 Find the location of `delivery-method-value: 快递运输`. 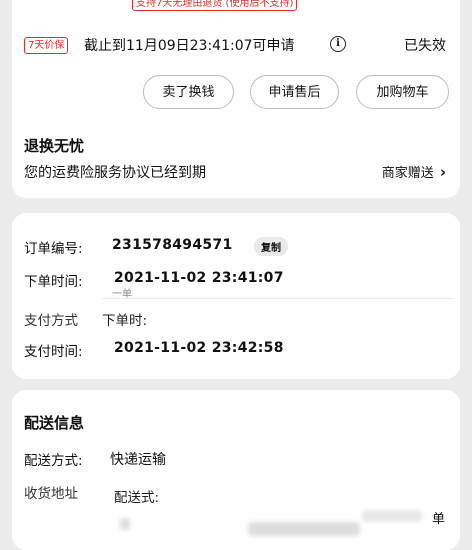

delivery-method-value: 快递运输 is located at coordinates (138, 460).